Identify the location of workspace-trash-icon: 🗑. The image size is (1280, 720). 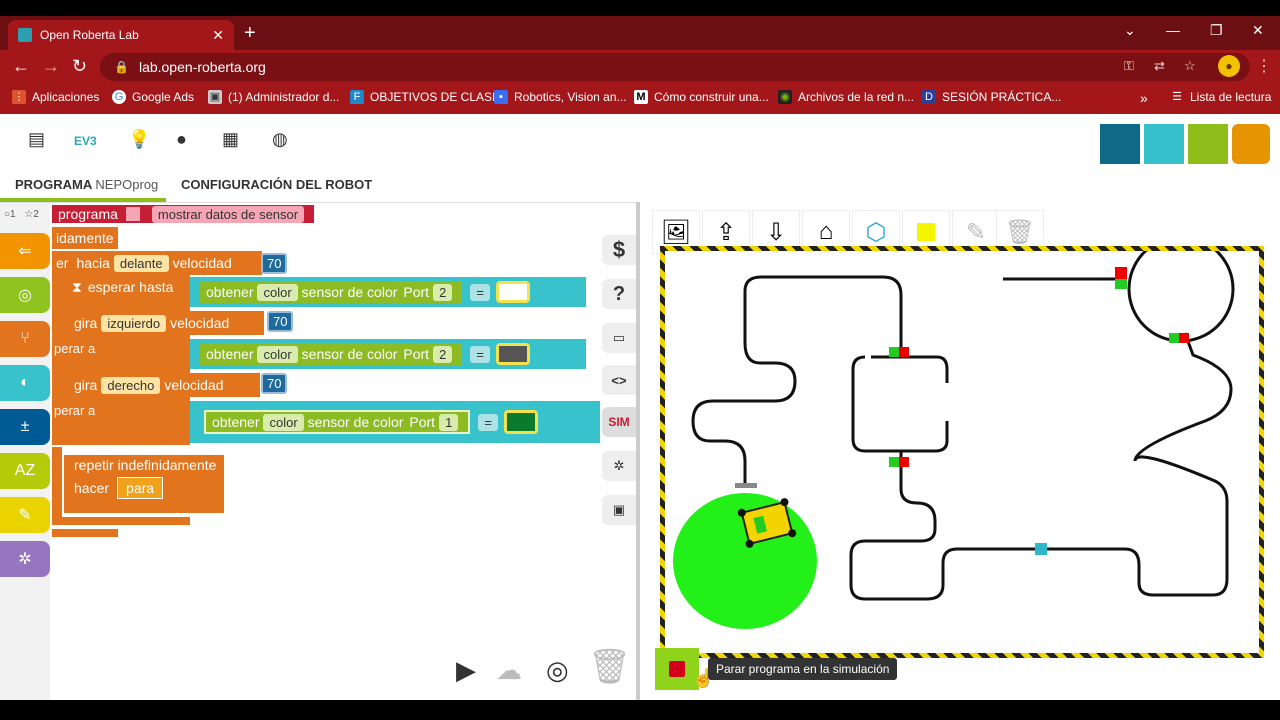
(609, 667).